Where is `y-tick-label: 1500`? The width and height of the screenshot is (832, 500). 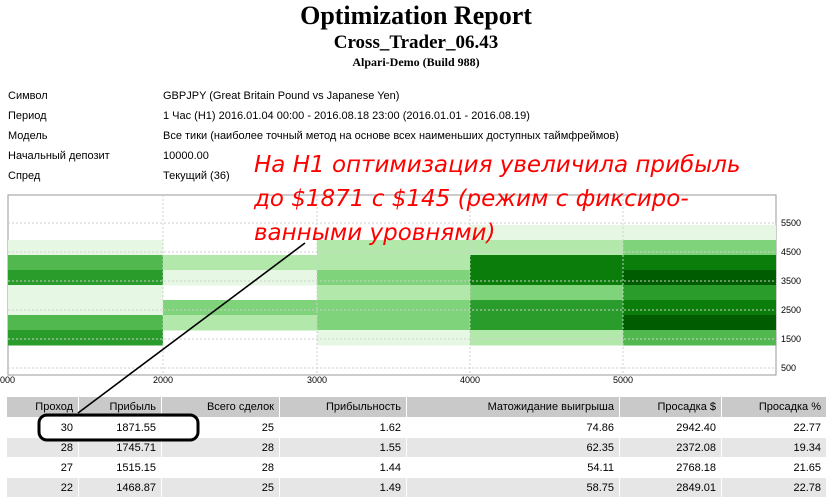
y-tick-label: 1500 is located at coordinates (791, 339).